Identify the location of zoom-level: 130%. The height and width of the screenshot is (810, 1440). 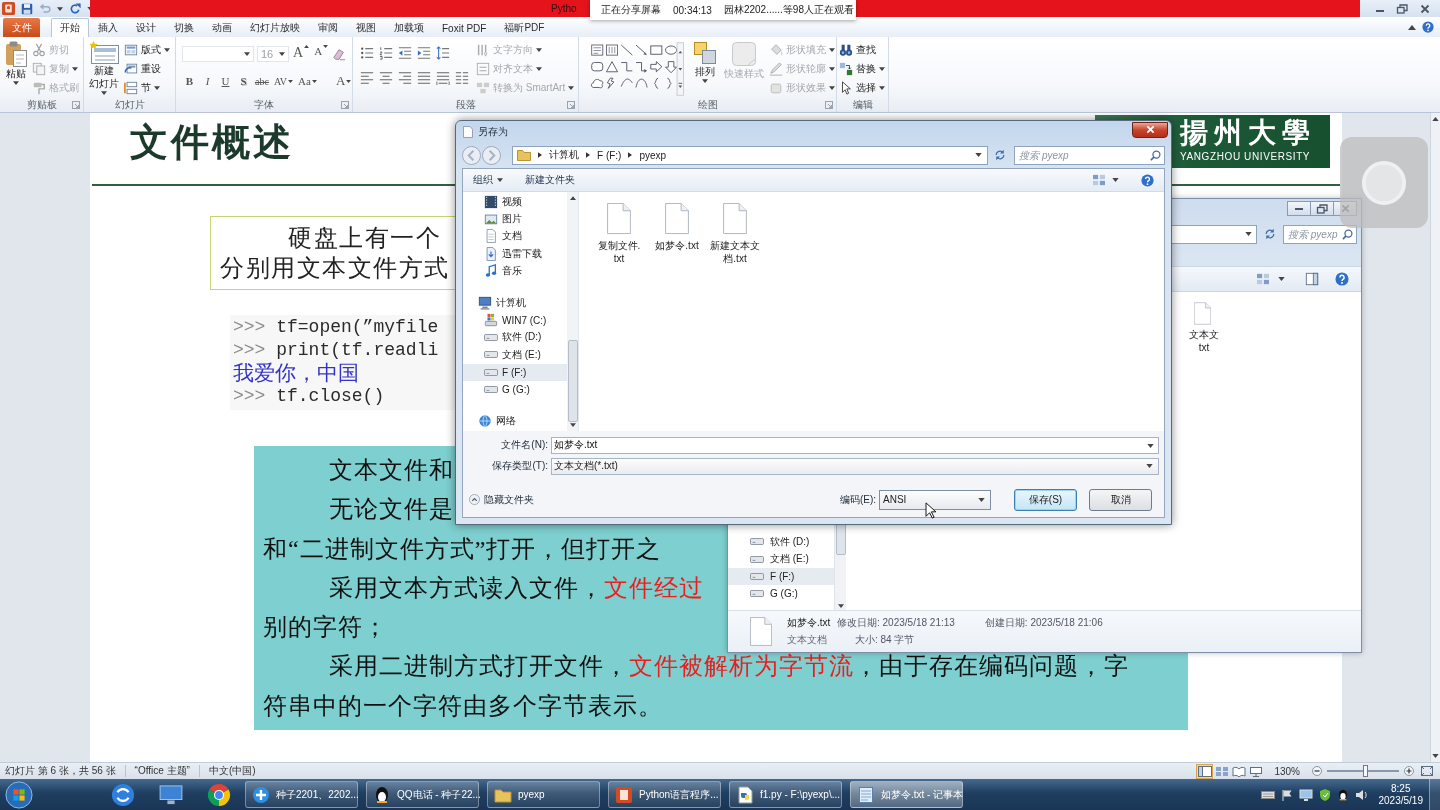
(1287, 771).